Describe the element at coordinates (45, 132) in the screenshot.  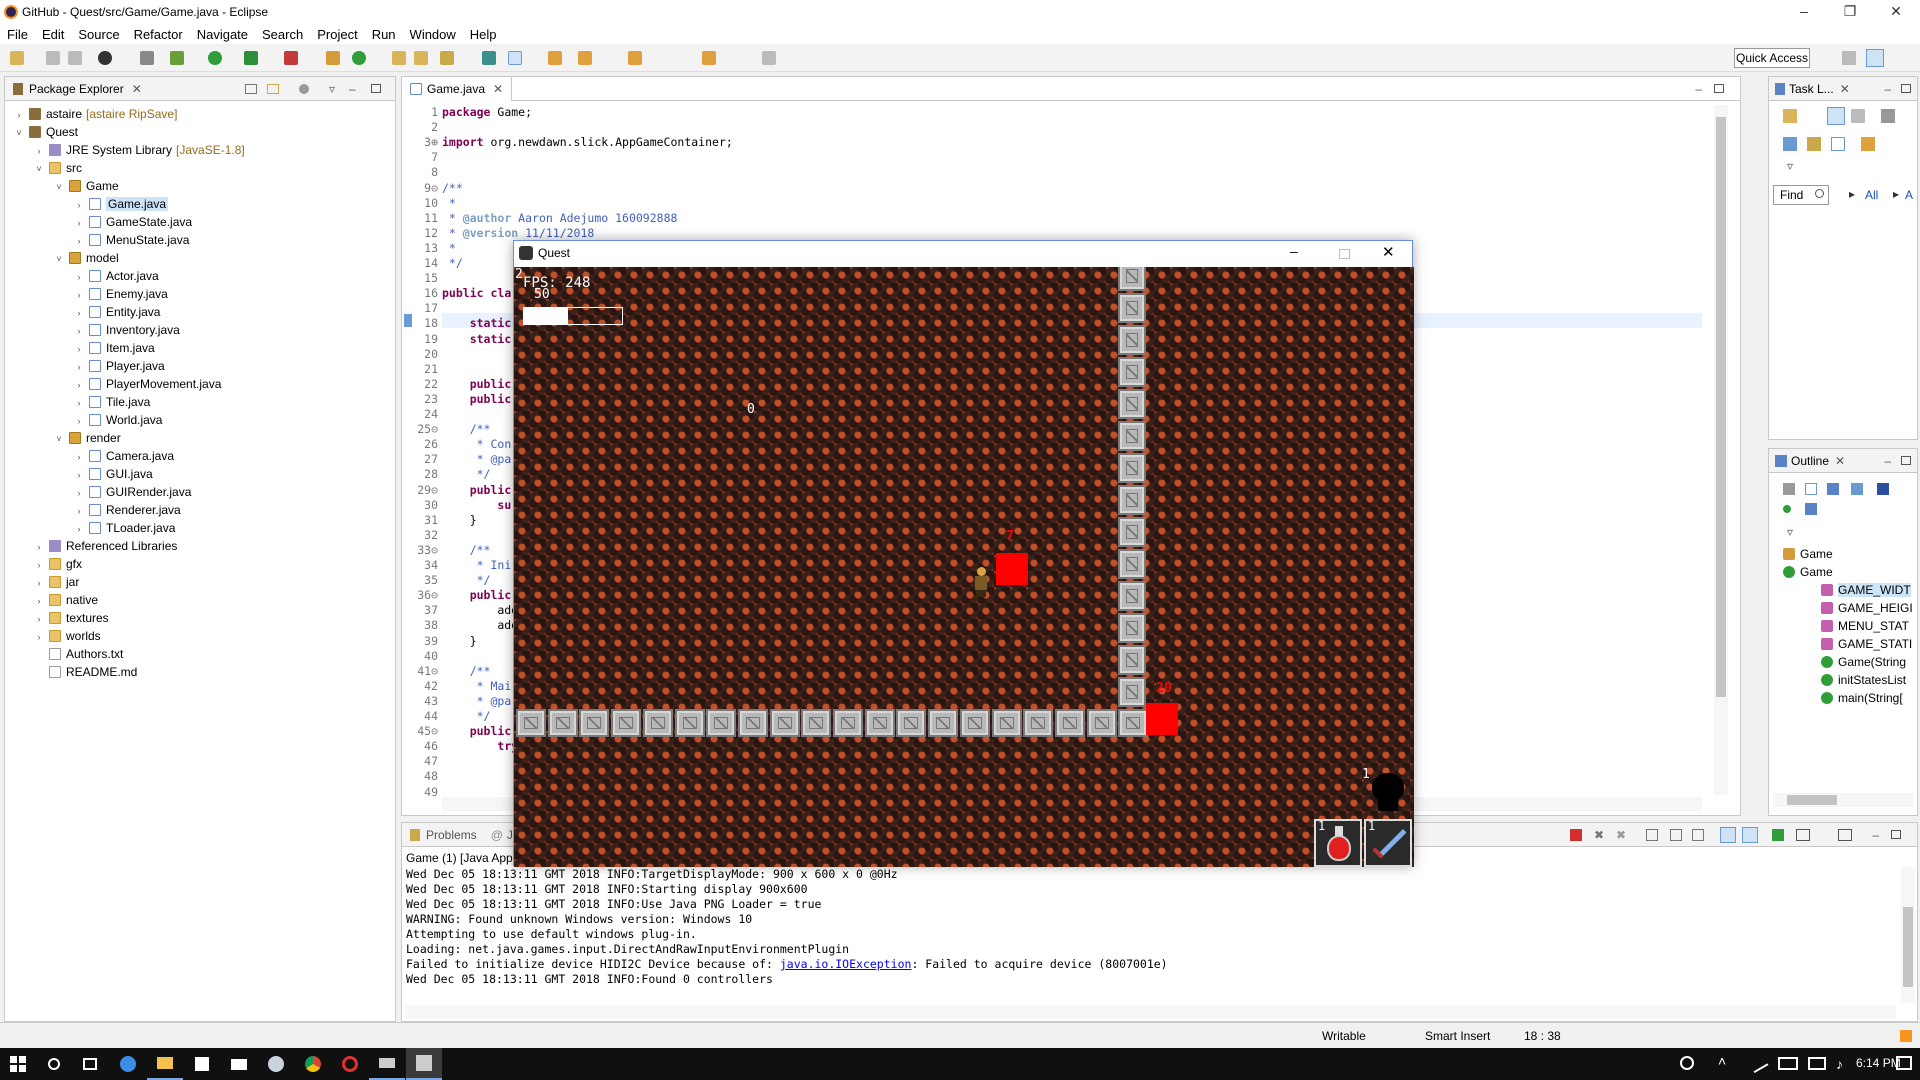
I see `tree-item: ˅ Quest` at that location.